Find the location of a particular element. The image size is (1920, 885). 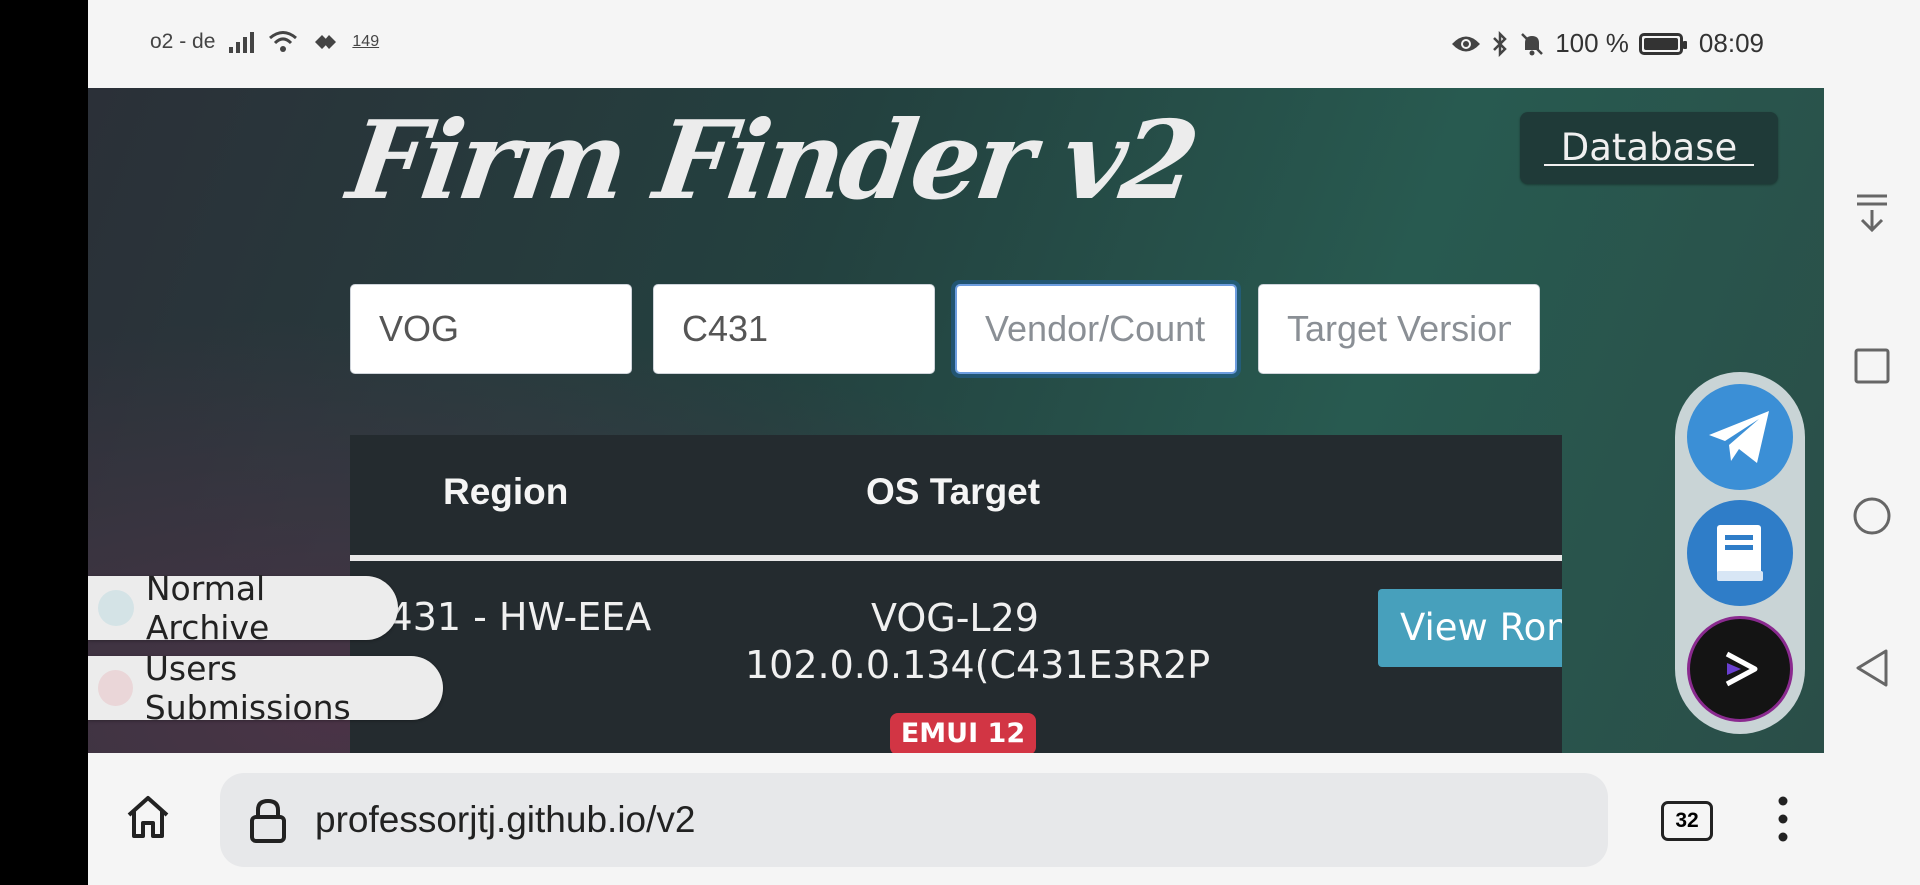

users-submissions-toggle: Users Submissions is located at coordinates (265, 688).